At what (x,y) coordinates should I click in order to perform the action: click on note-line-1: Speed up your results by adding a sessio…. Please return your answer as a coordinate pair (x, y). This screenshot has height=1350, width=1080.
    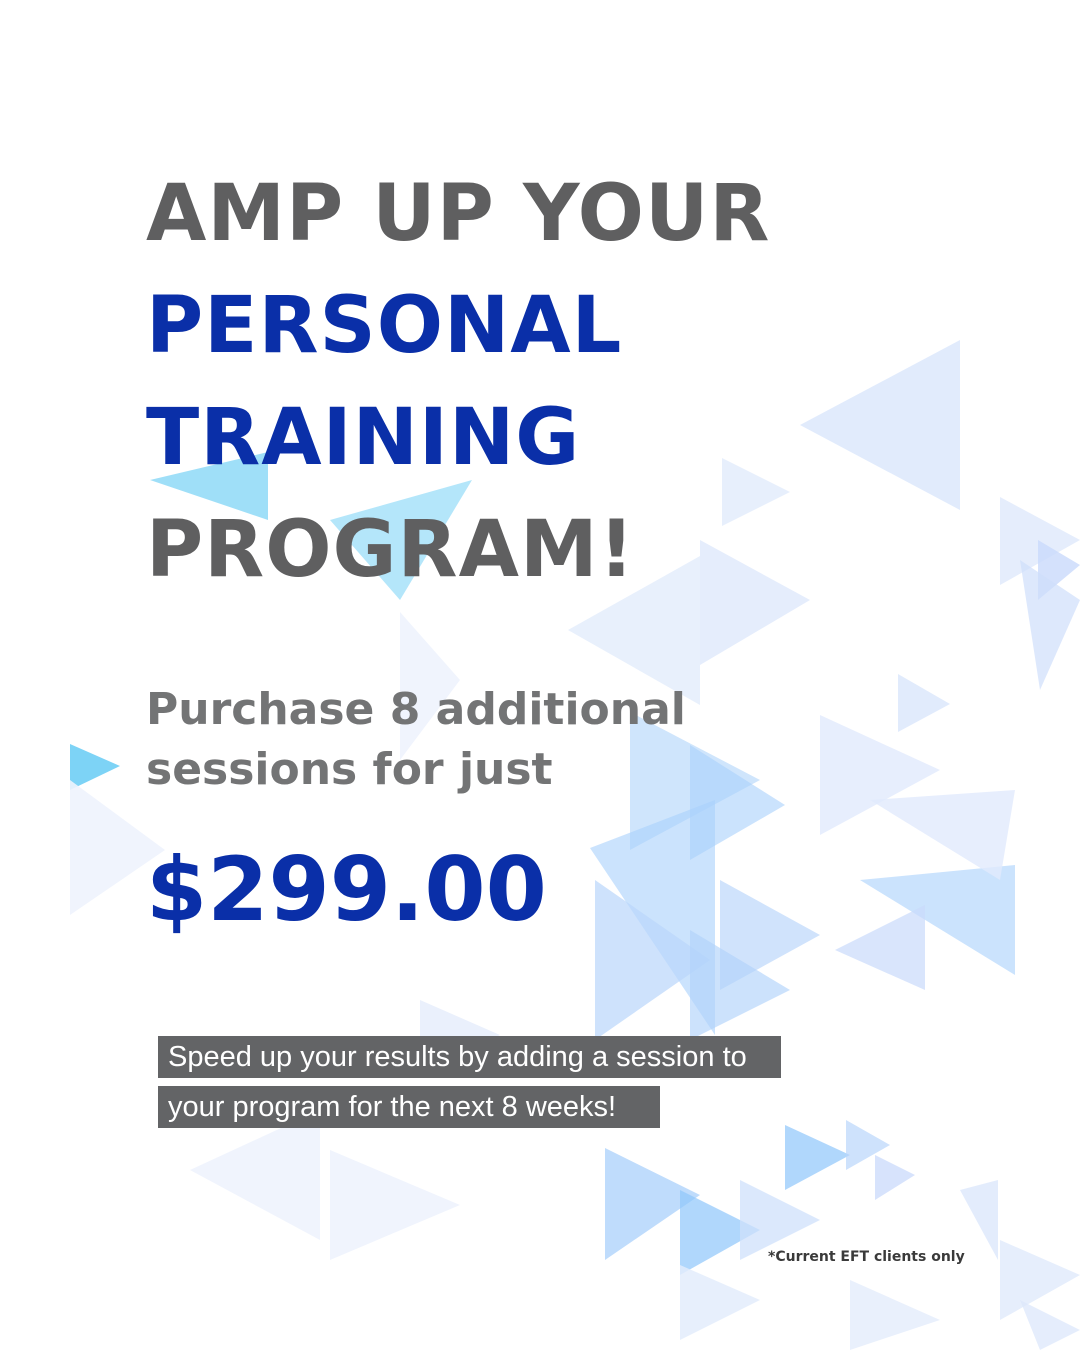
    Looking at the image, I should click on (469, 1057).